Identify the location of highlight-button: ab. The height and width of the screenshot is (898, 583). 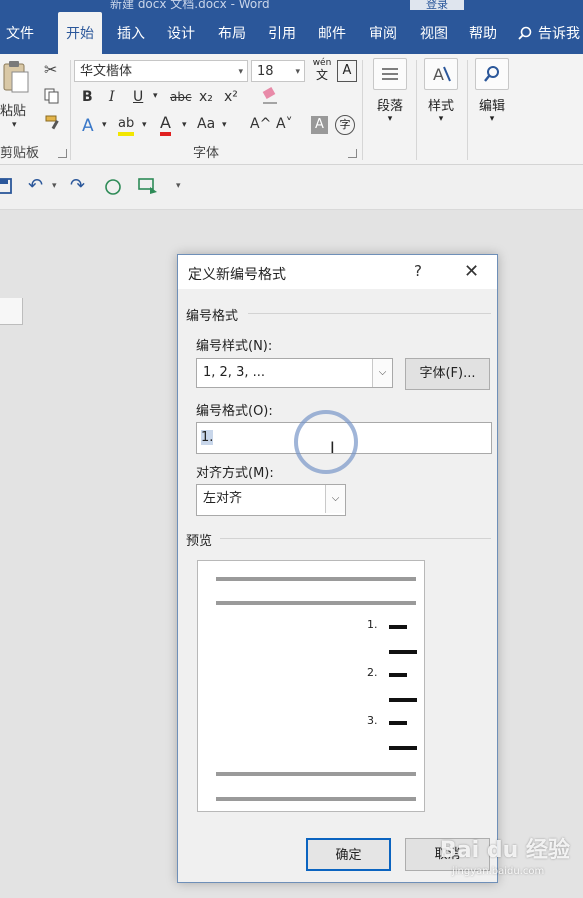
(126, 126).